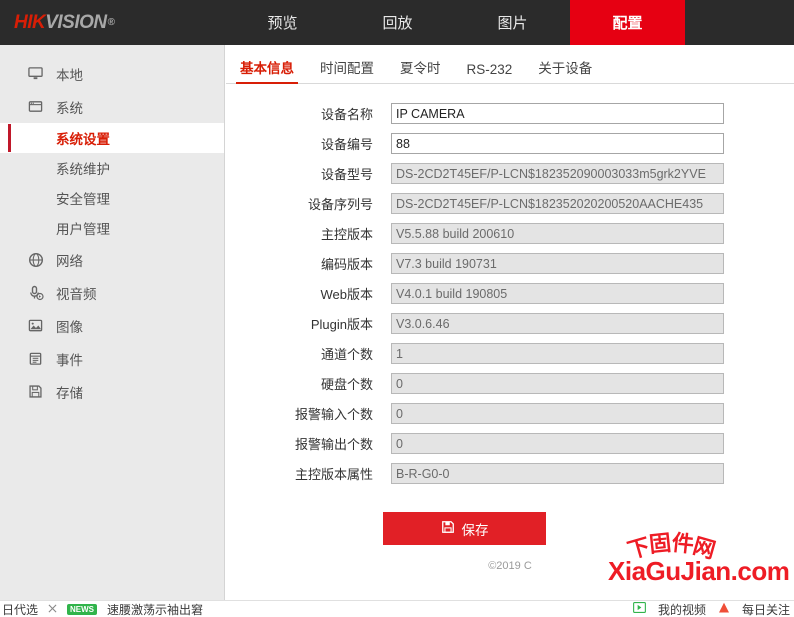  What do you see at coordinates (557, 323) in the screenshot?
I see `plugin-version-value: V3.0.6.46` at bounding box center [557, 323].